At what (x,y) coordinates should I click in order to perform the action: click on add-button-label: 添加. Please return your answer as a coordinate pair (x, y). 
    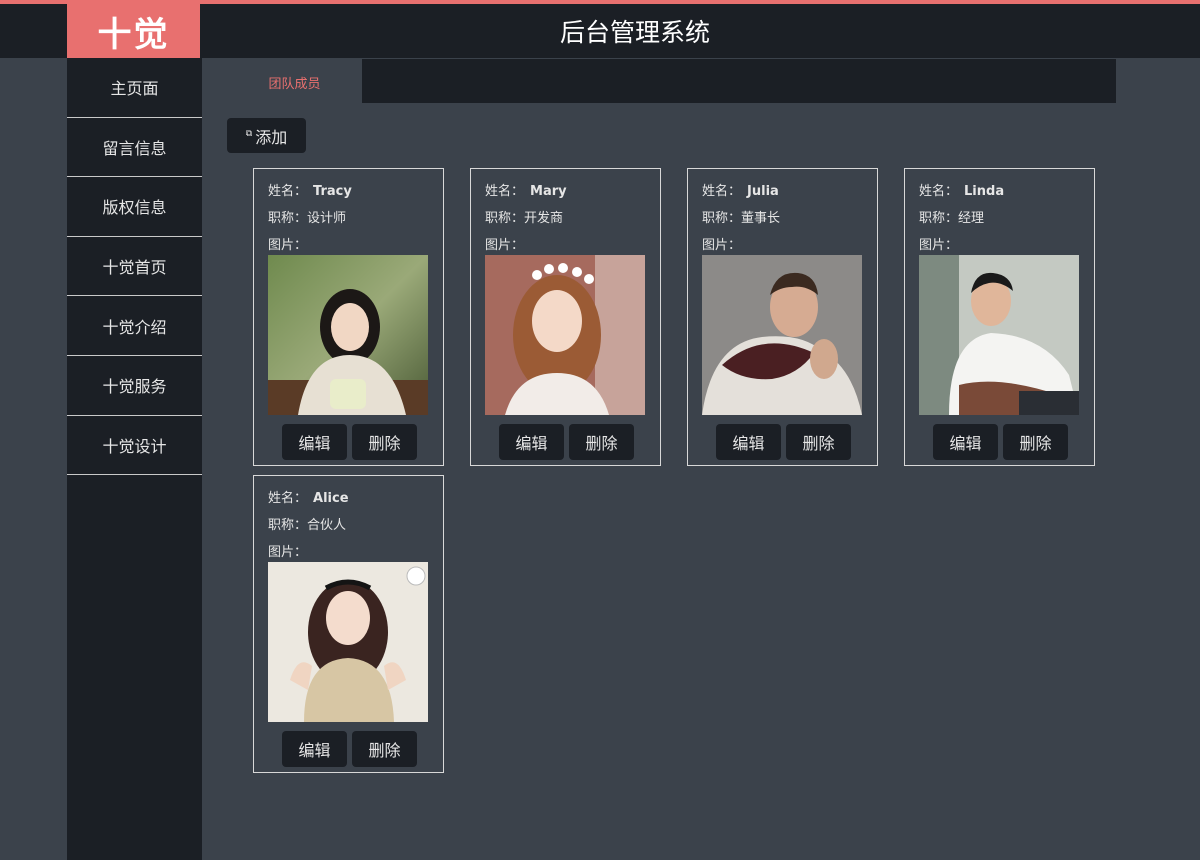
    Looking at the image, I should click on (271, 137).